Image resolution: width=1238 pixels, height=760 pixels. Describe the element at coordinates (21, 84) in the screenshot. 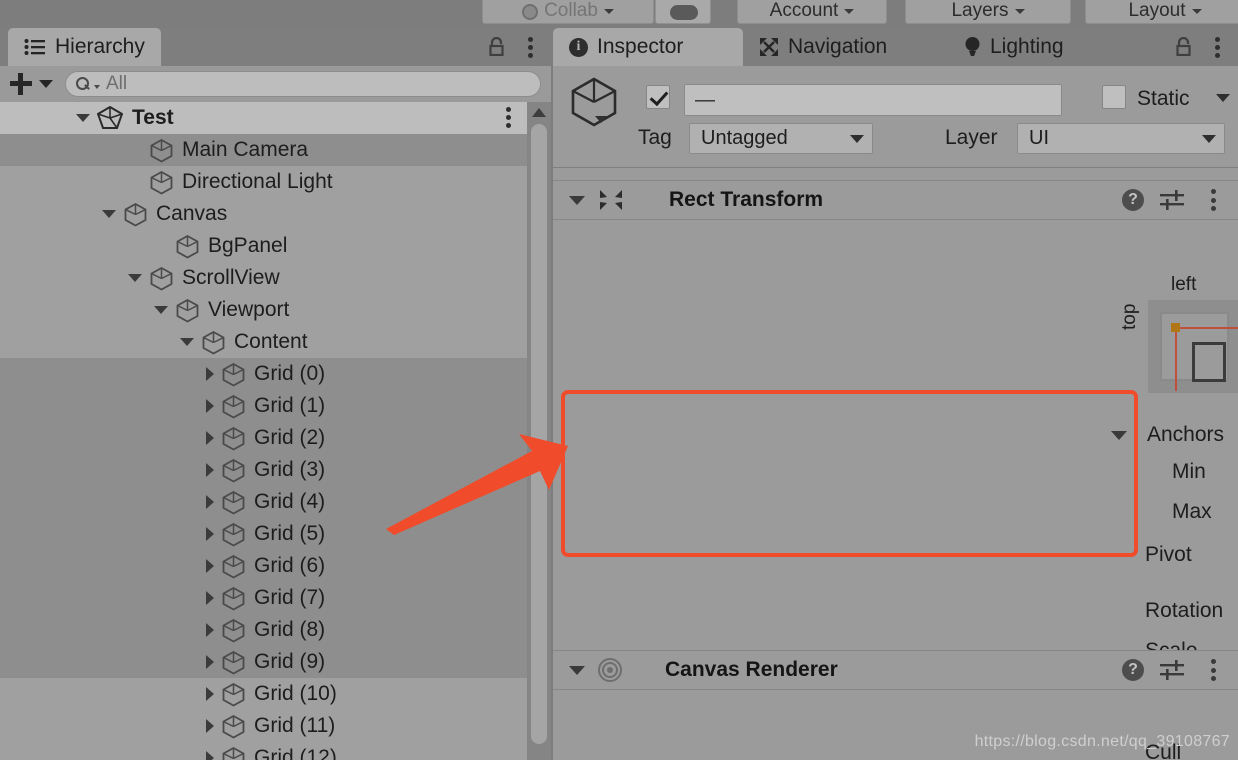

I see `plus-icon` at that location.